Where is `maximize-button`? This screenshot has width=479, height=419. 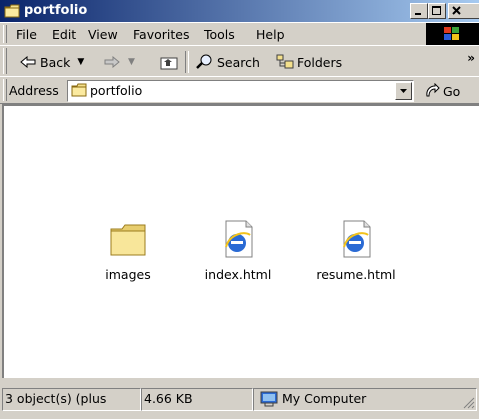 maximize-button is located at coordinates (437, 11).